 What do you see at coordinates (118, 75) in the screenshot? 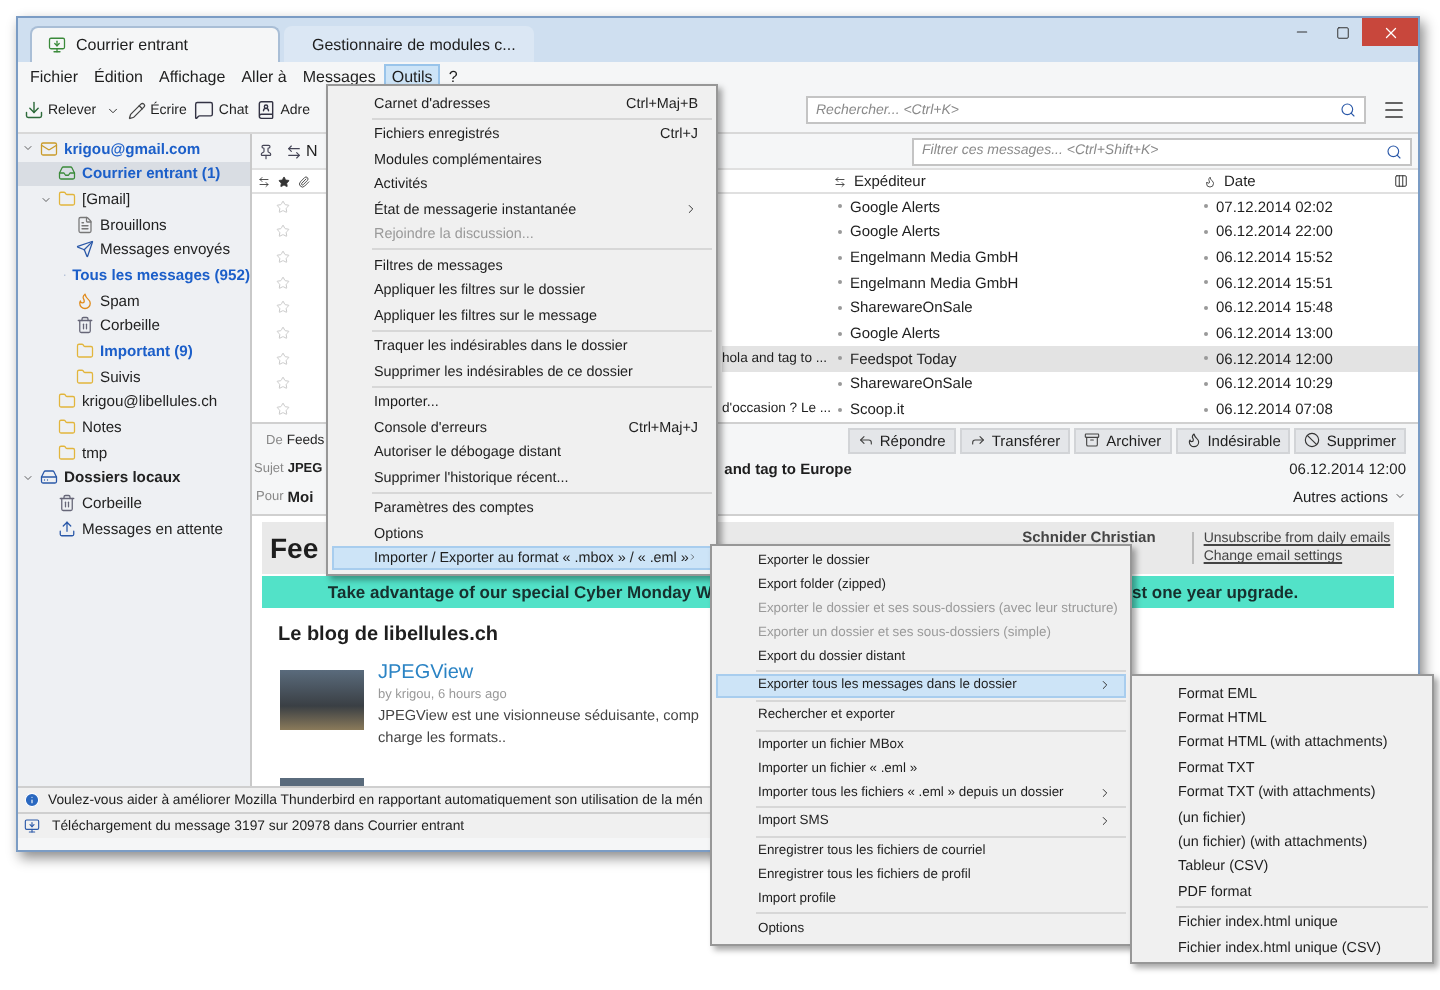
I see `menu-bar-item: Édition` at bounding box center [118, 75].